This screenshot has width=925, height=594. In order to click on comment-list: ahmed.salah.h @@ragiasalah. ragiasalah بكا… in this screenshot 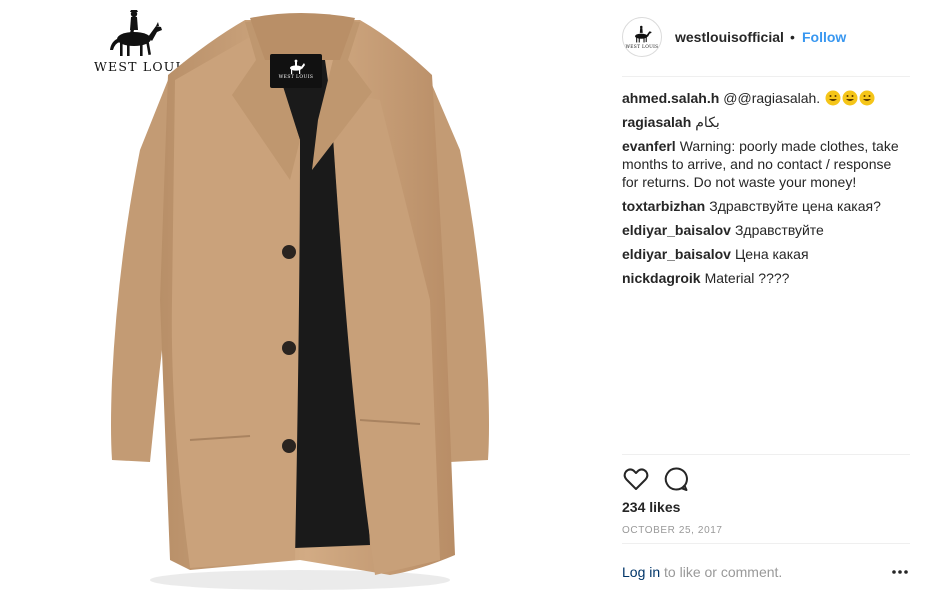, I will do `click(766, 191)`.